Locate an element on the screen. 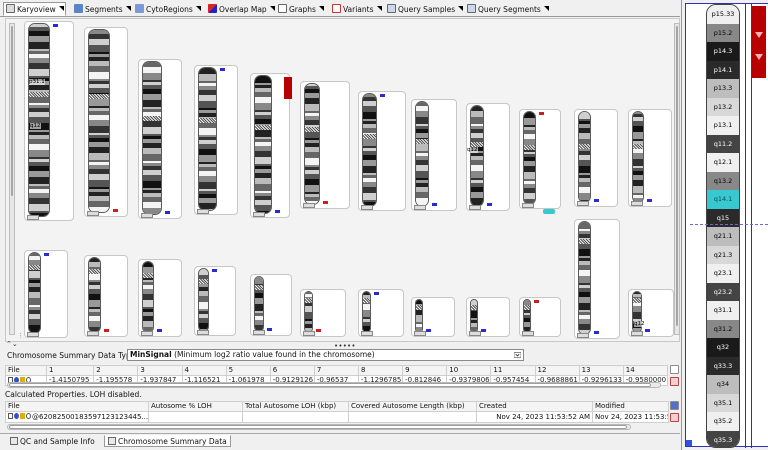 The image size is (768, 450). summary-table-horizontal-scrollbar is located at coordinates (334, 385).